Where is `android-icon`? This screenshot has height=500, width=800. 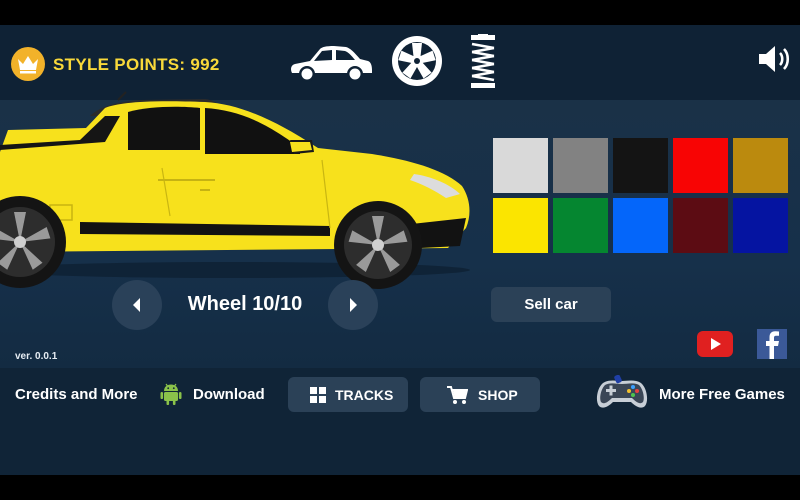 android-icon is located at coordinates (171, 396).